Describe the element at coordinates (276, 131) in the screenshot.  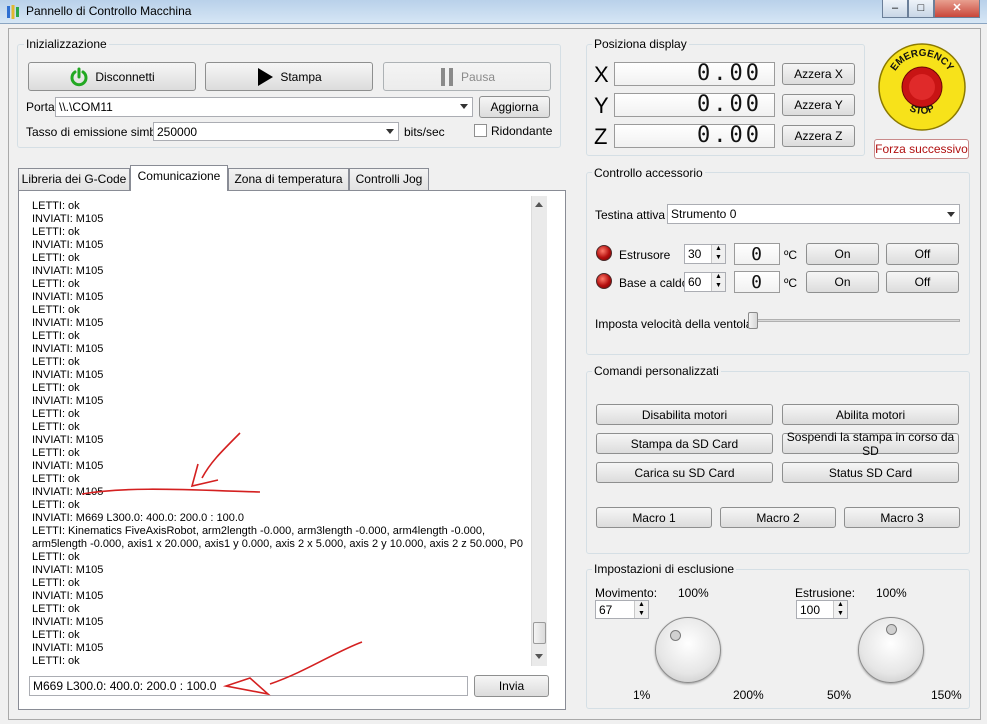
I see `baud-select: 250000` at that location.